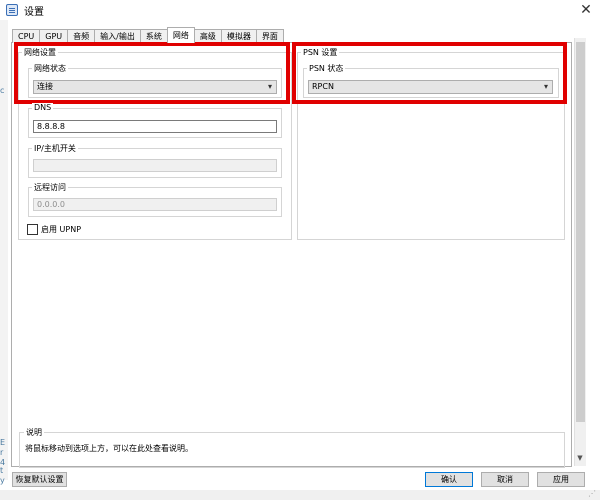 The image size is (600, 500). I want to click on network-status-label: 网络状态, so click(50, 68).